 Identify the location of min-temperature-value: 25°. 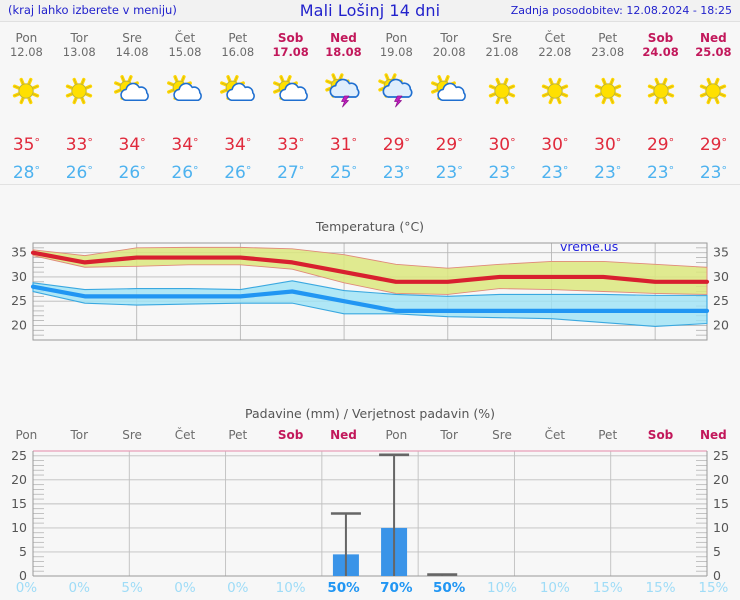
(343, 173).